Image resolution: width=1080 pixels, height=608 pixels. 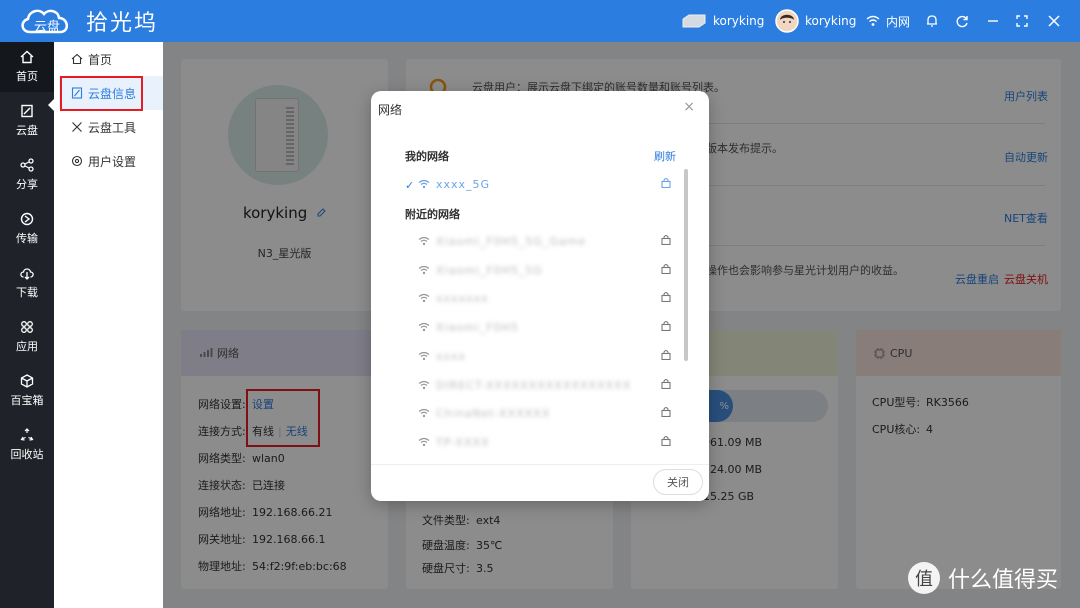 I want to click on nearby-network-row: Xiaomi_F0H5_5G_Game, so click(x=544, y=241).